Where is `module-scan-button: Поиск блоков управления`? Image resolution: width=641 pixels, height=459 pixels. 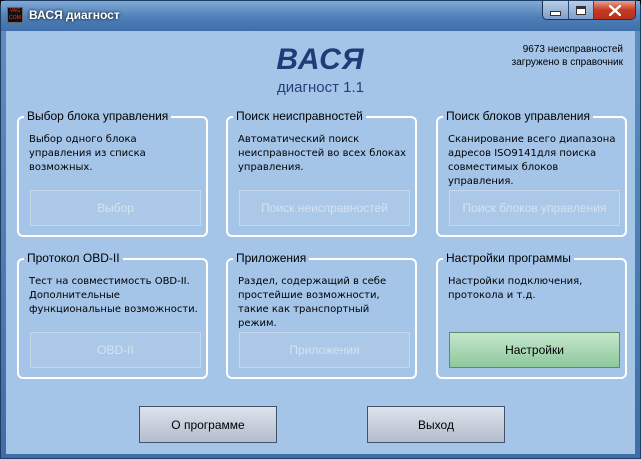
module-scan-button: Поиск блоков управления is located at coordinates (534, 208).